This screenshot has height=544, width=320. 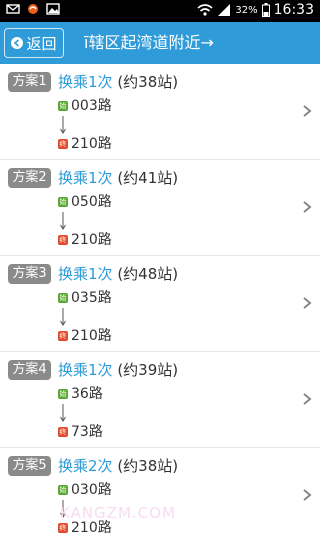 I want to click on start-route-row: 始 003路, so click(x=85, y=106).